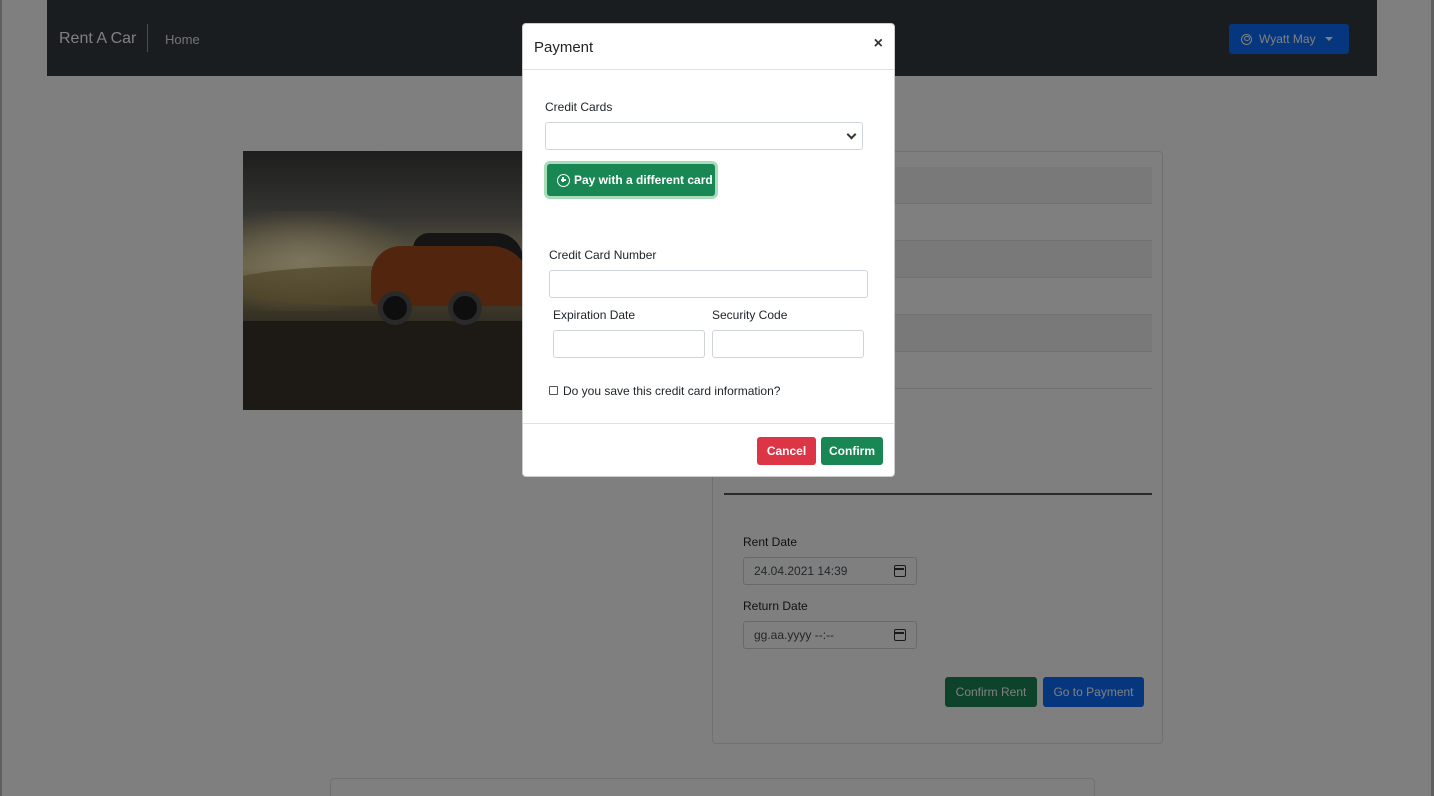 Image resolution: width=1434 pixels, height=796 pixels. Describe the element at coordinates (564, 47) in the screenshot. I see `modal-title: Payment` at that location.